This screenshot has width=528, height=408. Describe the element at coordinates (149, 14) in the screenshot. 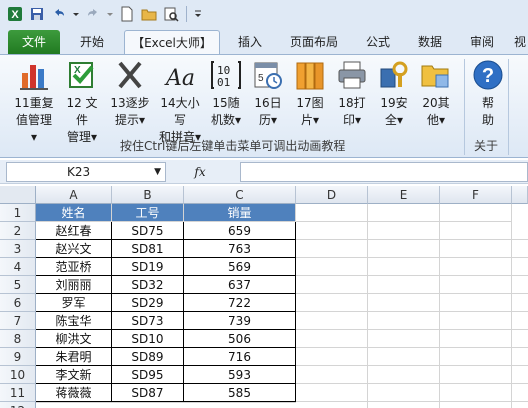

I see `open-icon` at that location.